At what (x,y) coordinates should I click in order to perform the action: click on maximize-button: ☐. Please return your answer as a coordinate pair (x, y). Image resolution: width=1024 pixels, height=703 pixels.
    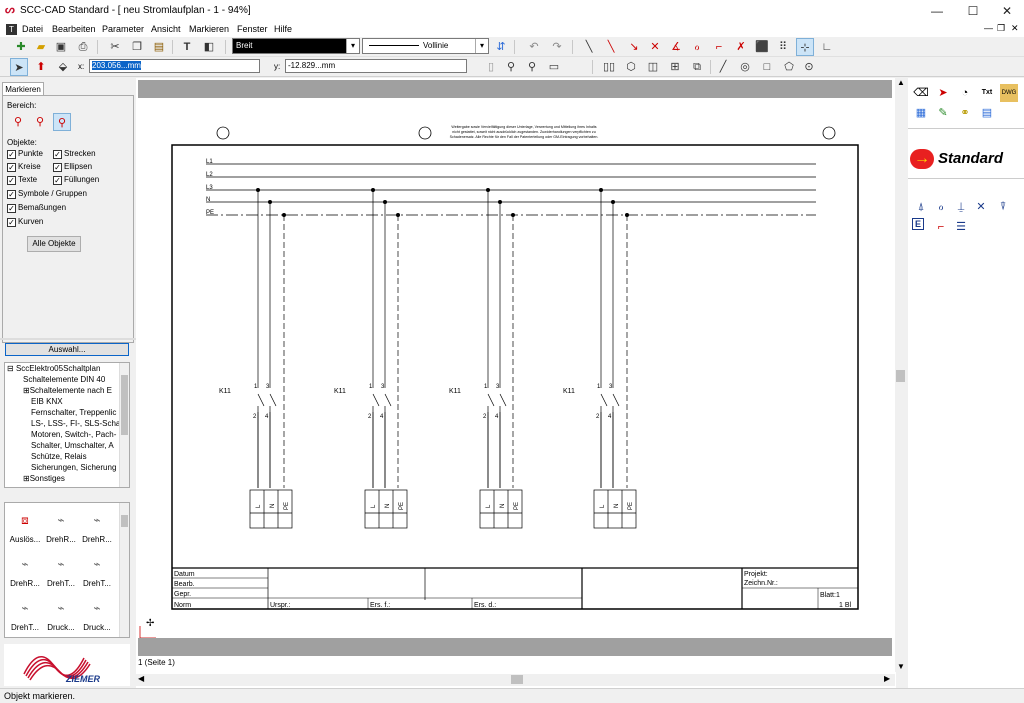
    Looking at the image, I should click on (973, 11).